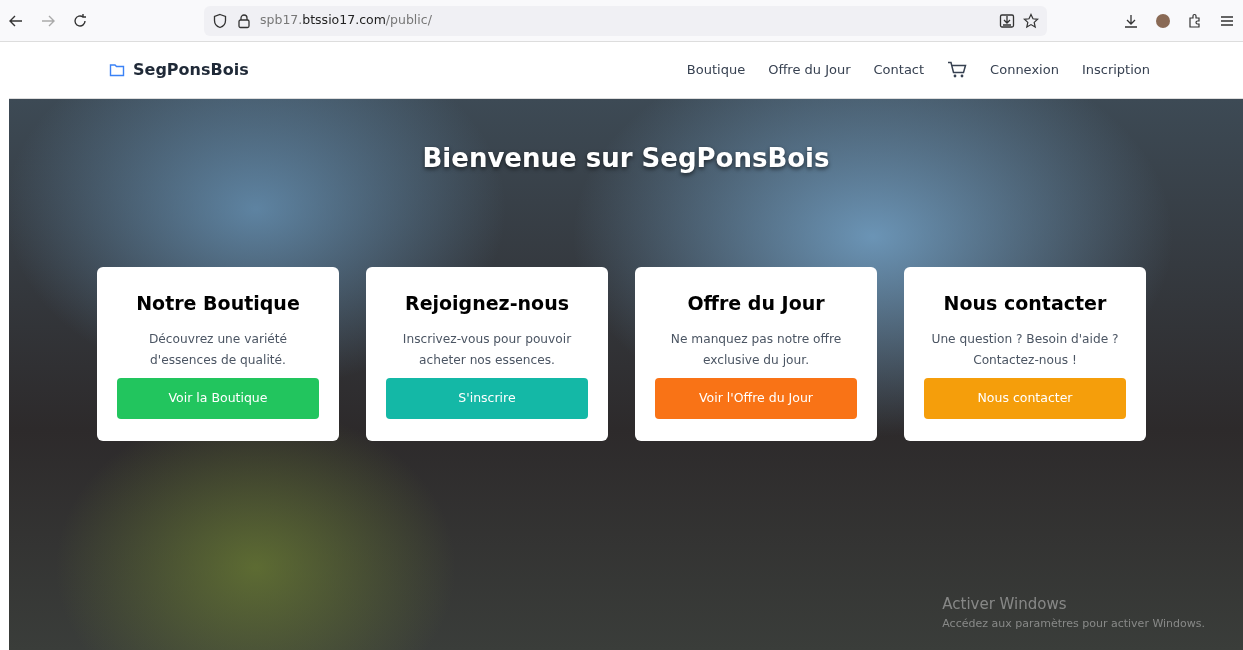 This screenshot has width=1243, height=650. Describe the element at coordinates (1163, 20) in the screenshot. I see `avatar-icon` at that location.